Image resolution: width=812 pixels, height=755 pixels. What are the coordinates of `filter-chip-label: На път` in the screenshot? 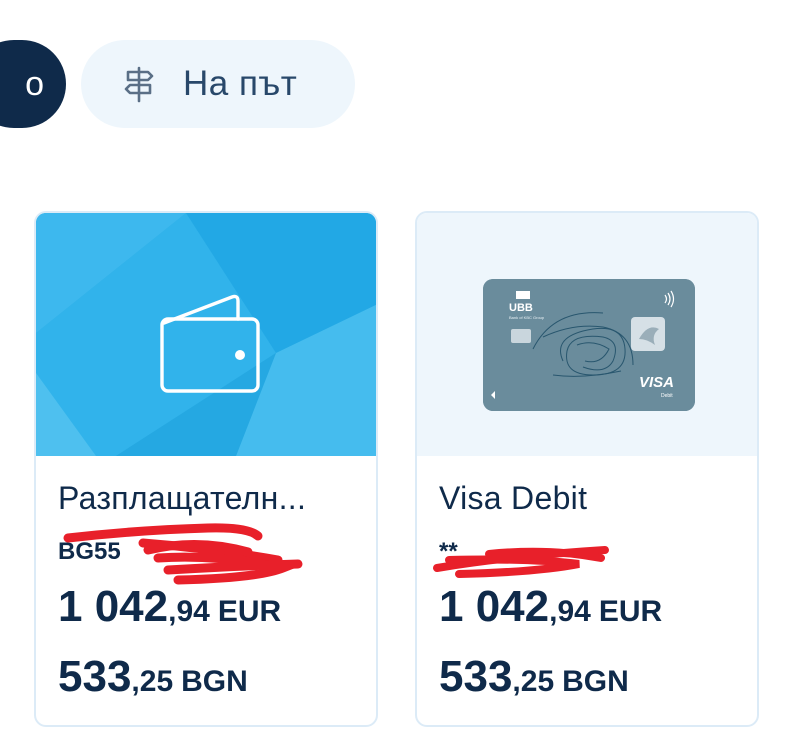 It's located at (240, 83).